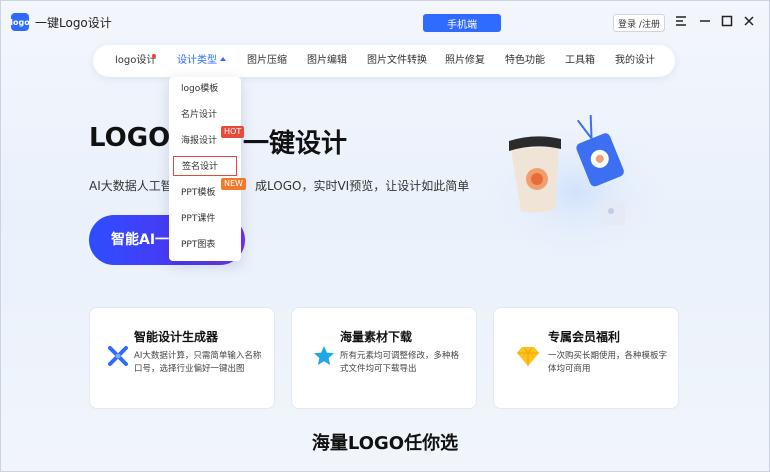 This screenshot has height=472, width=770. What do you see at coordinates (639, 23) in the screenshot?
I see `login-register-button: 登录 /注册` at bounding box center [639, 23].